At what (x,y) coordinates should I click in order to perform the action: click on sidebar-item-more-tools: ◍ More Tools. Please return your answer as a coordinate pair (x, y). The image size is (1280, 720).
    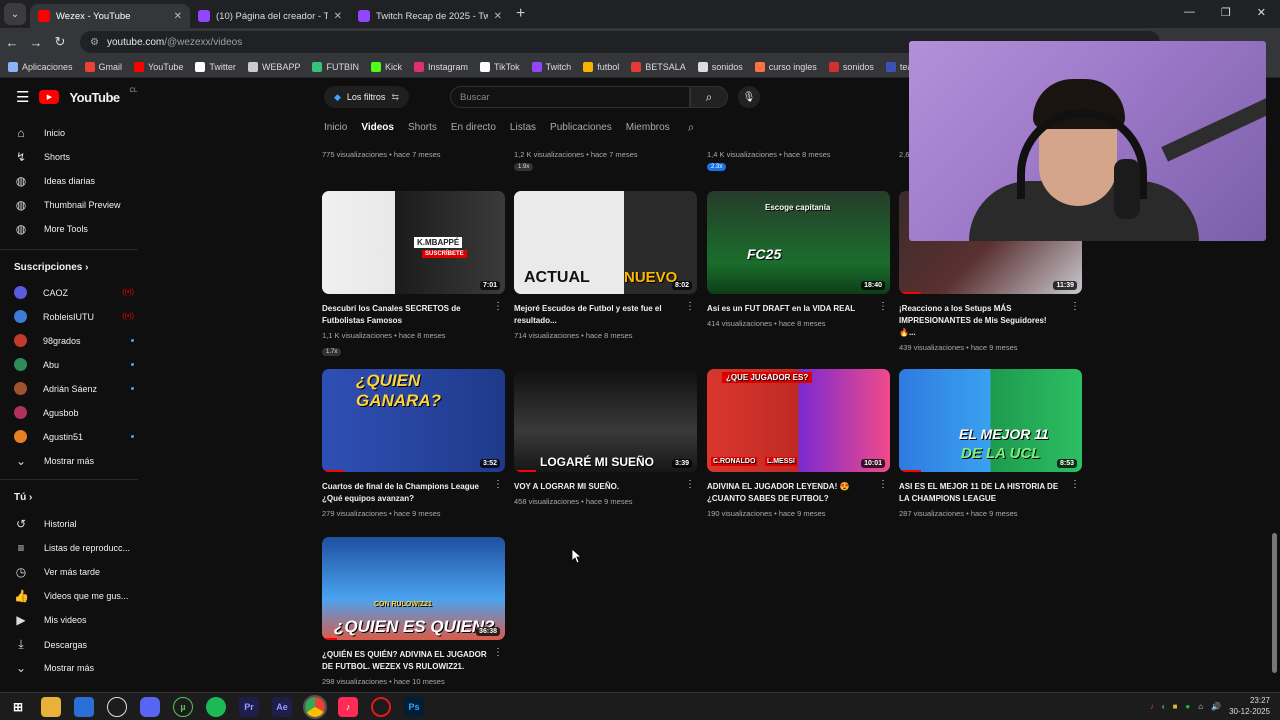
    Looking at the image, I should click on (74, 229).